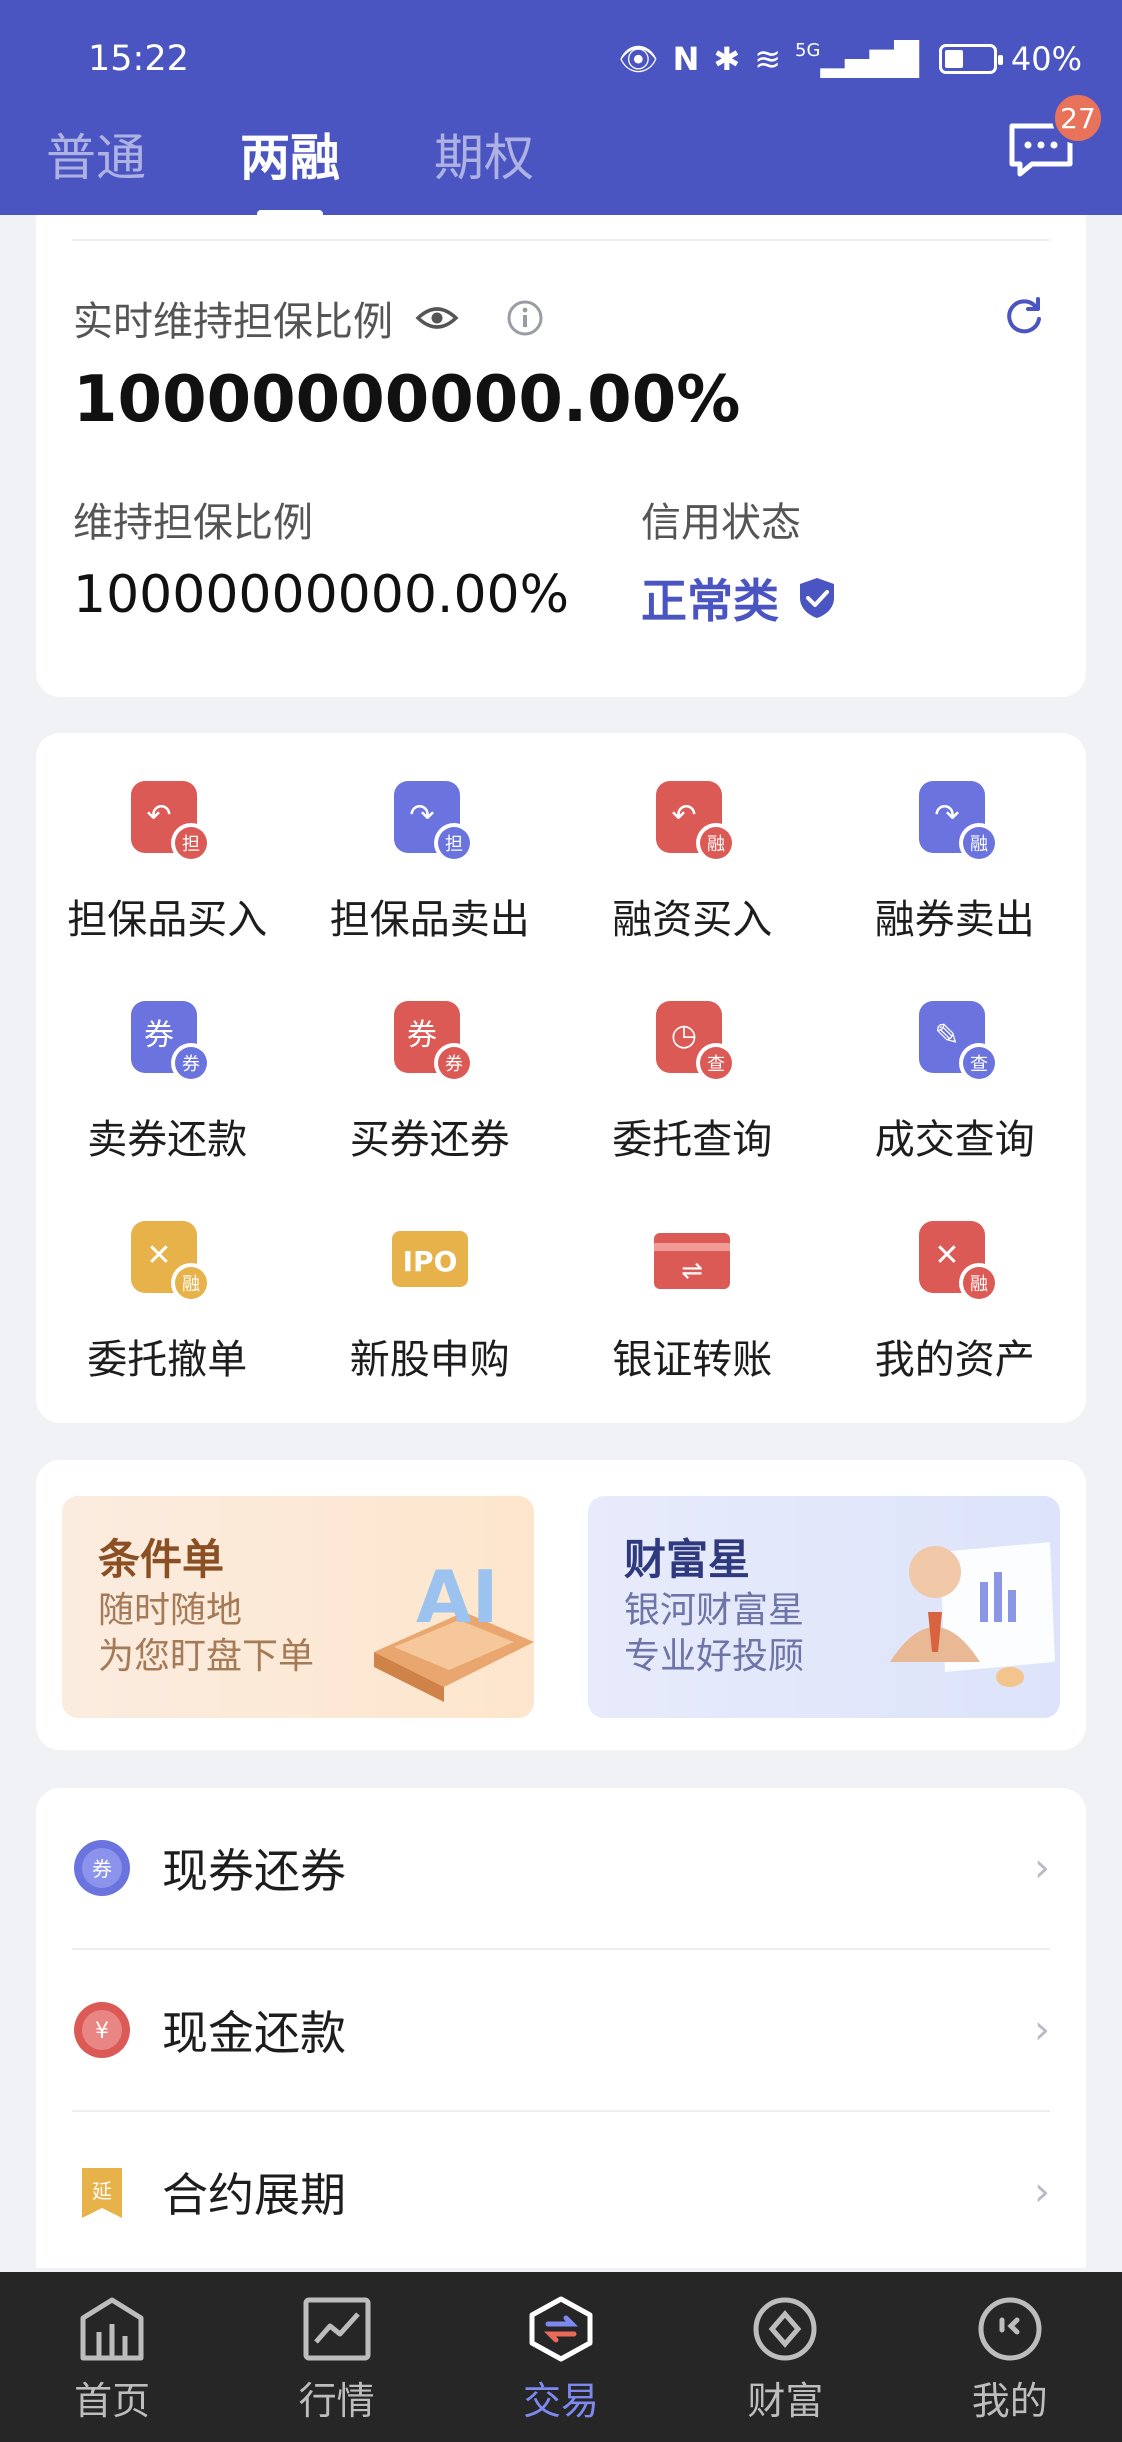  What do you see at coordinates (824, 1607) in the screenshot?
I see `banner-wealth-star: 财富星 银河财富星 专业好投顾` at bounding box center [824, 1607].